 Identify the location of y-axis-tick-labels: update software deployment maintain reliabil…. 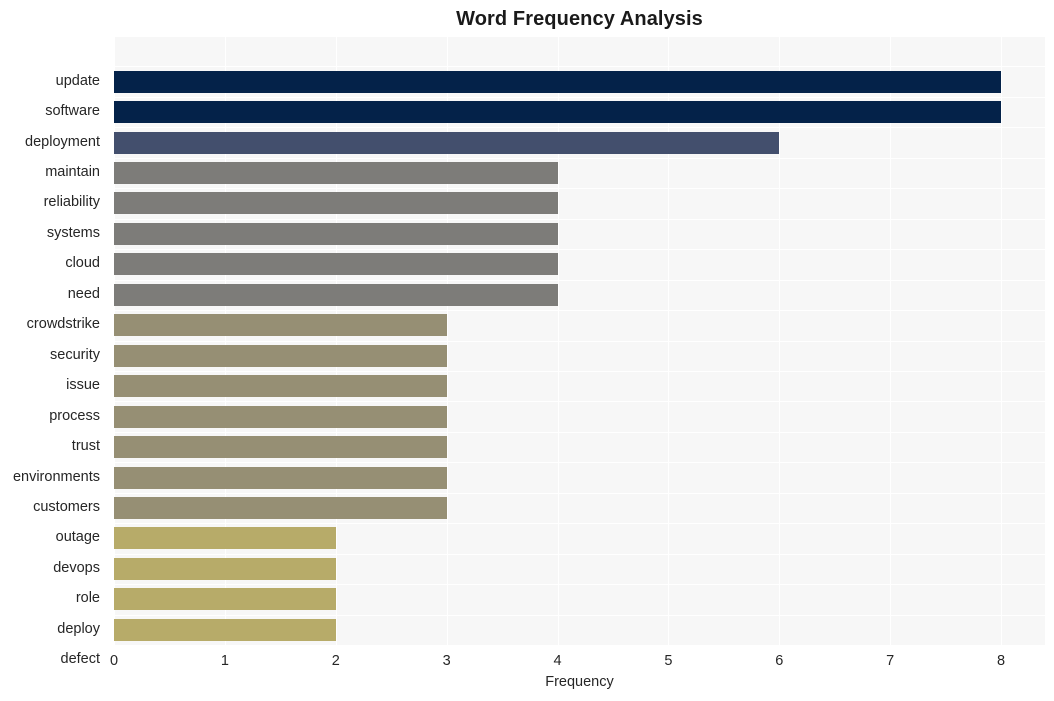
(53, 351).